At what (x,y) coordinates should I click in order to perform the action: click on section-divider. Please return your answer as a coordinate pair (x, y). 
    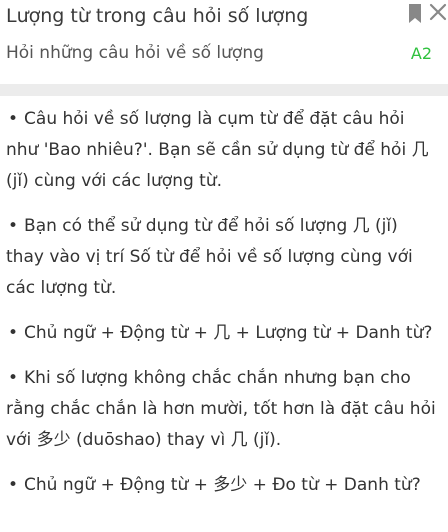
    Looking at the image, I should click on (224, 90).